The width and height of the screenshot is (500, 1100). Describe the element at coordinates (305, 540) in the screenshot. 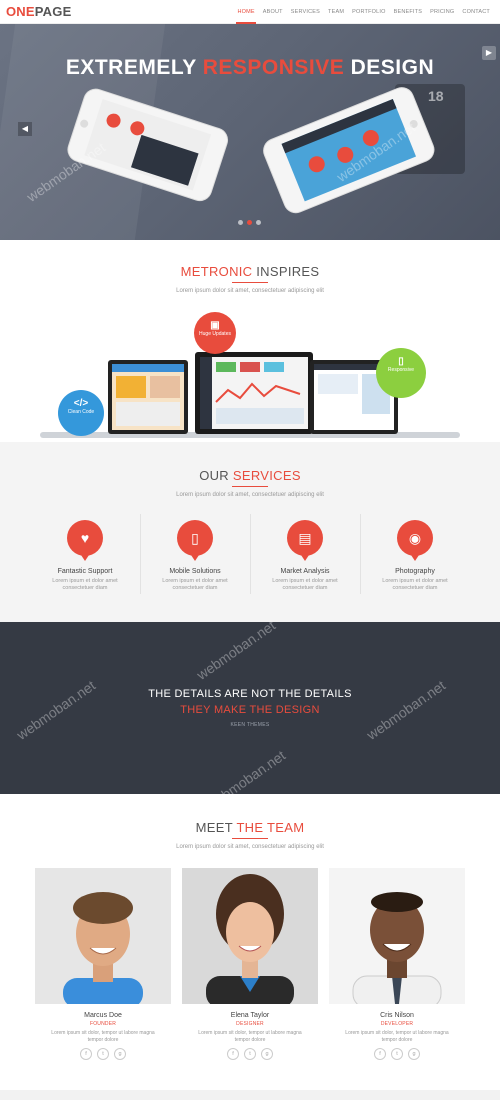

I see `bar-chart-icon: ▤` at that location.